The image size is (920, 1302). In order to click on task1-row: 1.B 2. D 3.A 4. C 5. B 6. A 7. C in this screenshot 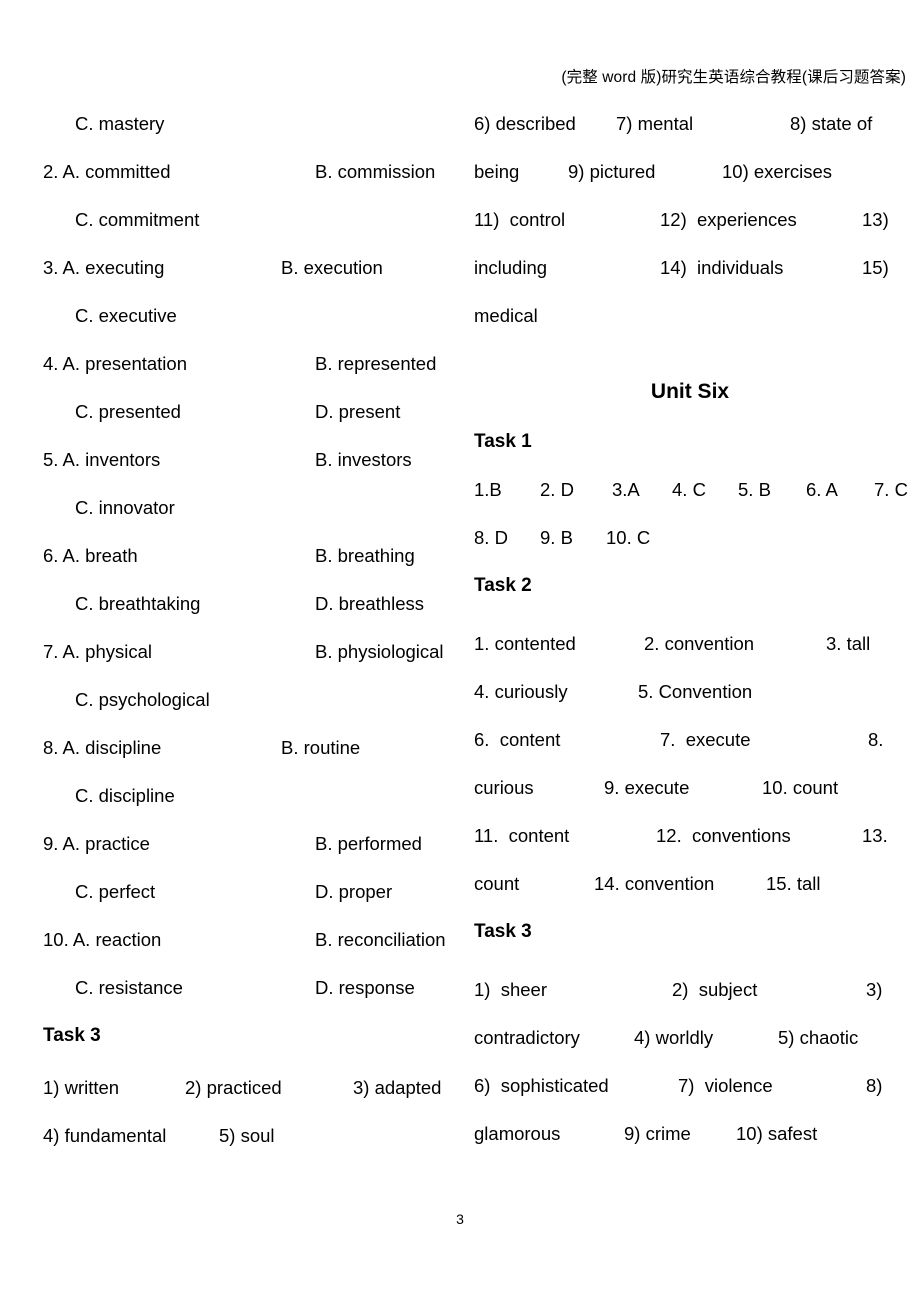, I will do `click(691, 490)`.